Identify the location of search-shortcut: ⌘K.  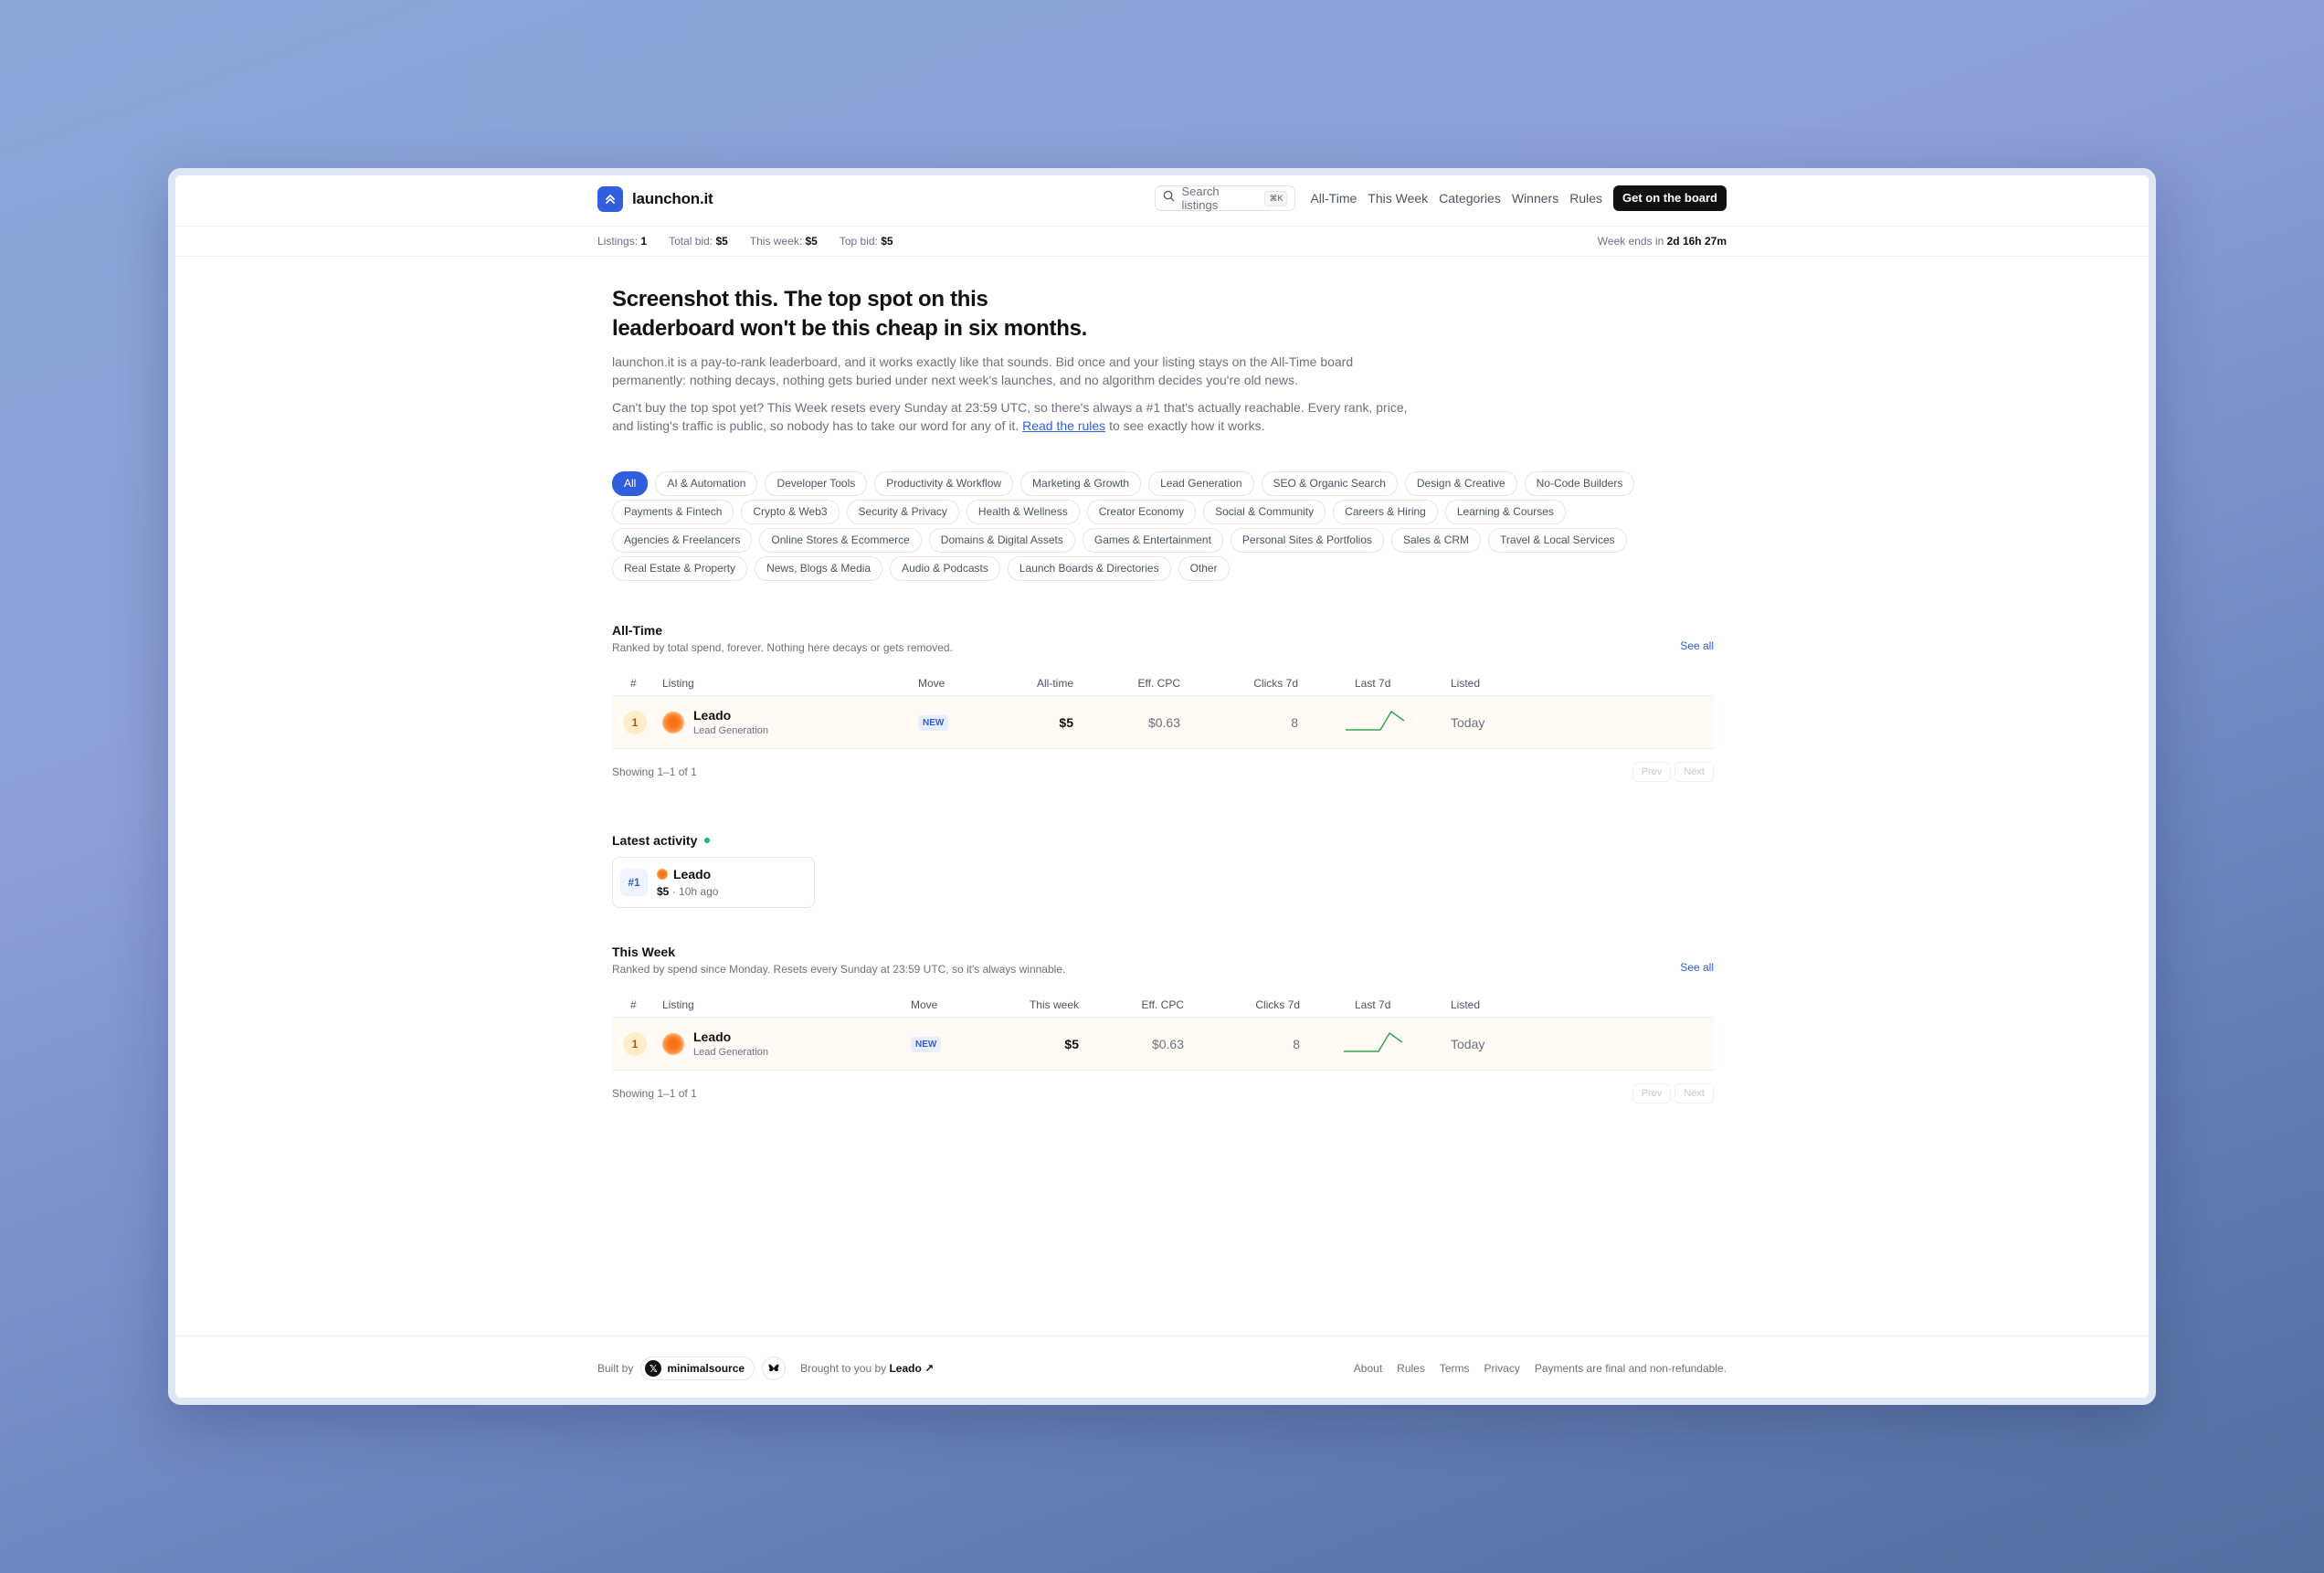
(1276, 198).